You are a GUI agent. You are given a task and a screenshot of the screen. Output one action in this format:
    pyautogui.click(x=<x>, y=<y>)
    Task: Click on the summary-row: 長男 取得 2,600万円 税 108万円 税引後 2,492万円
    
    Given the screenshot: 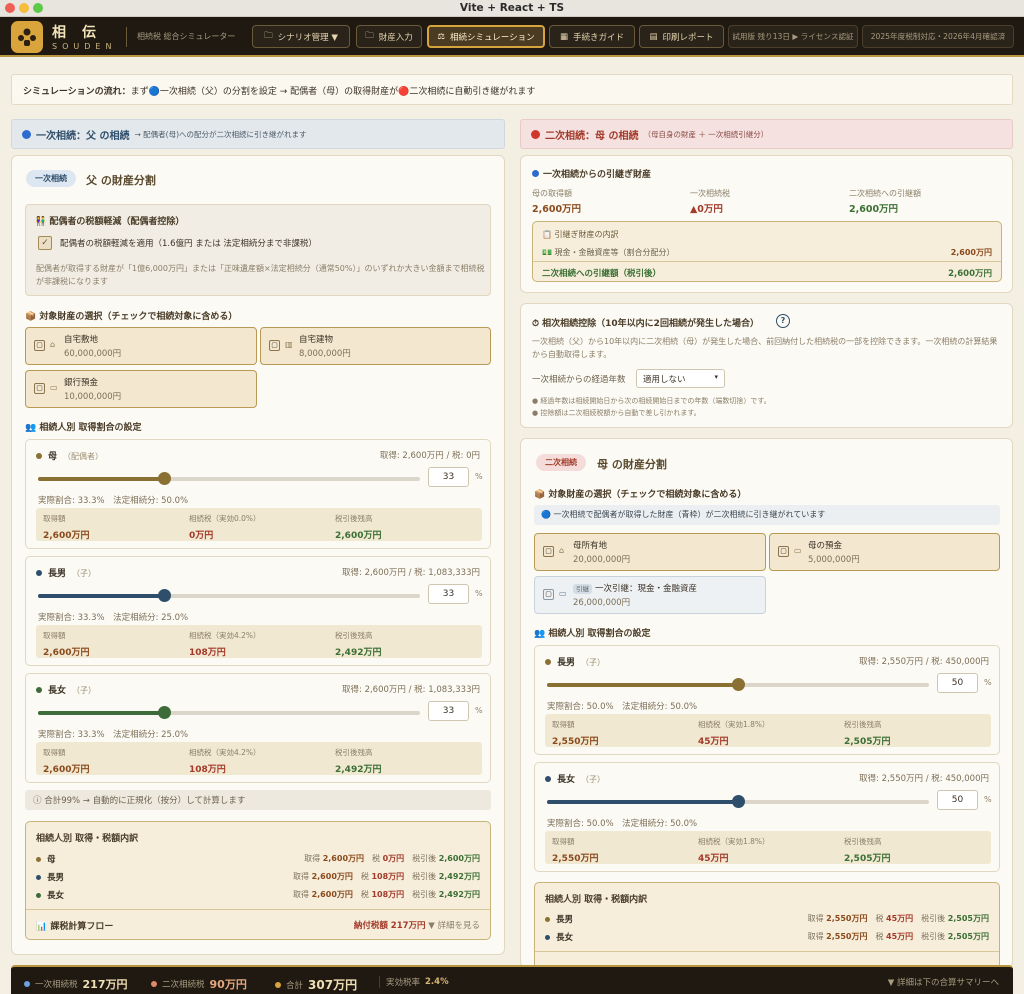 What is the action you would take?
    pyautogui.click(x=258, y=878)
    